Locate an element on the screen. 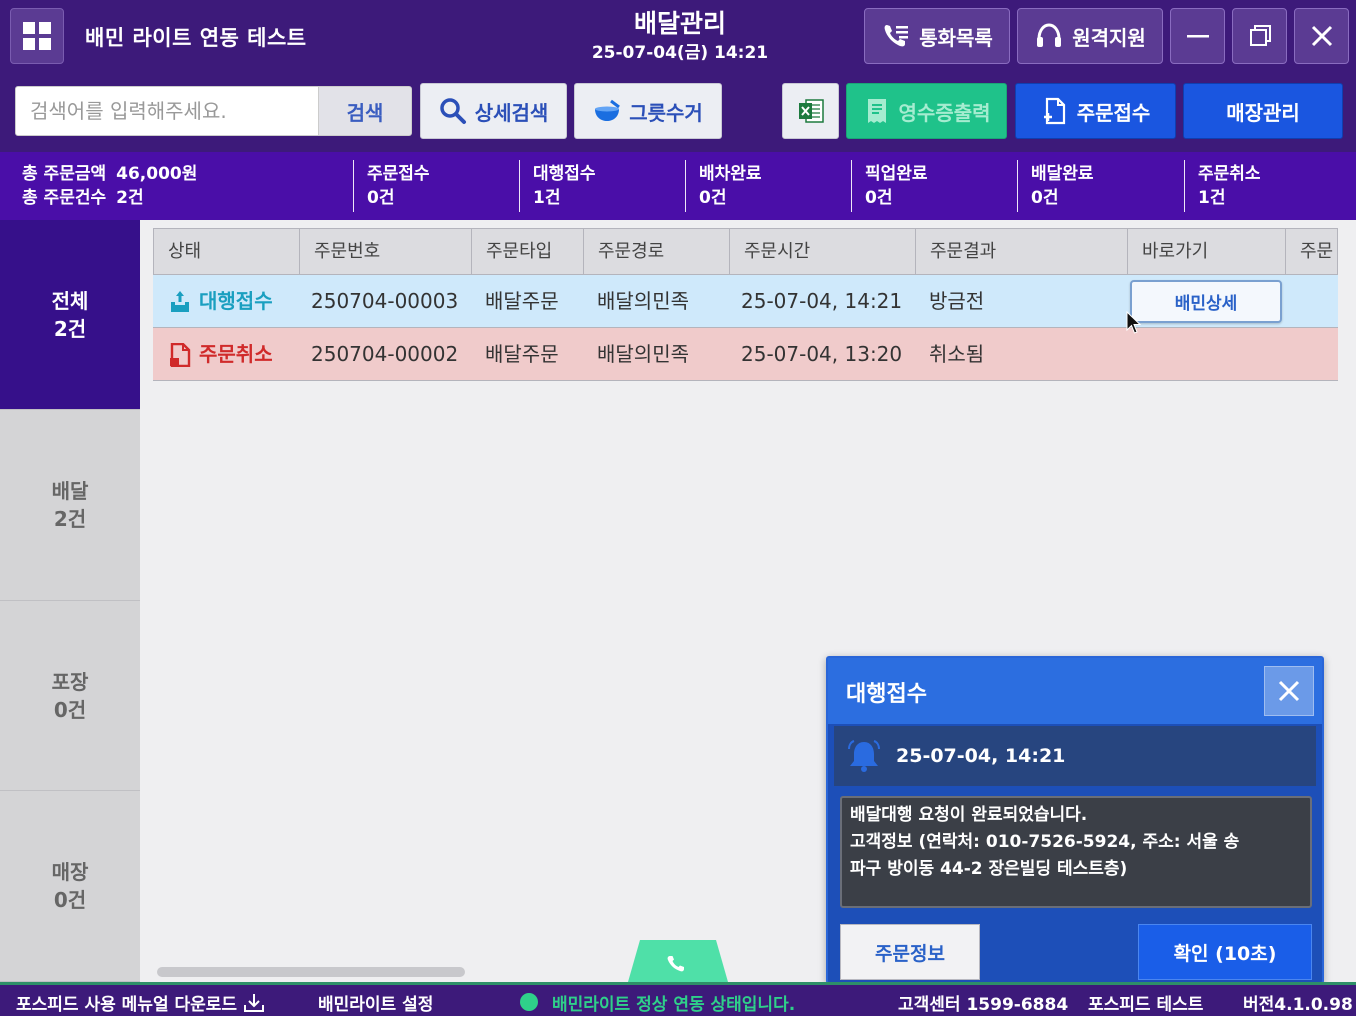 Image resolution: width=1356 pixels, height=1016 pixels. search-input: 검색어를 입력해주세요. is located at coordinates (167, 111).